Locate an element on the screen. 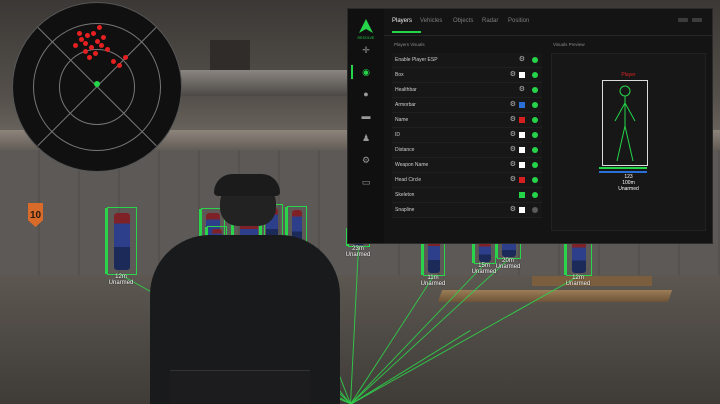 The height and width of the screenshot is (404, 720). folder-icon: ▭ is located at coordinates (366, 182).